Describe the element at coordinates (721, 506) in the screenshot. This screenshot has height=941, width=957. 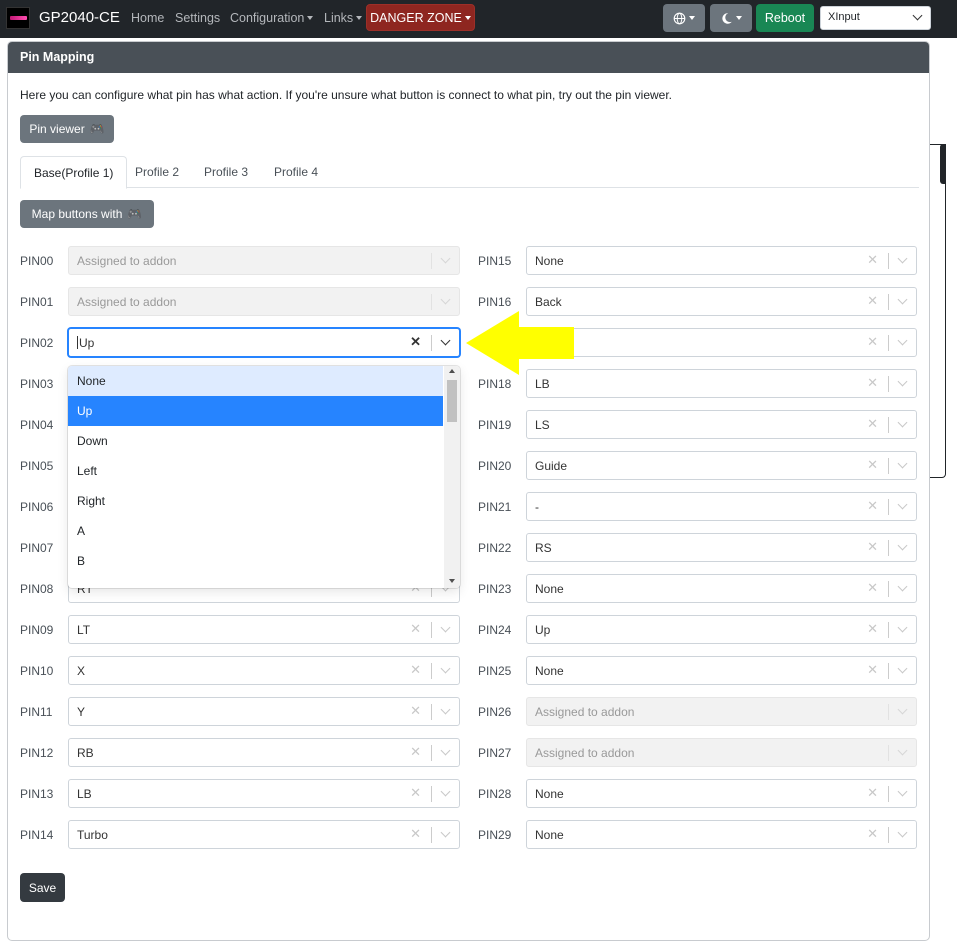
I see `pin-select-pin21: - ✕` at that location.